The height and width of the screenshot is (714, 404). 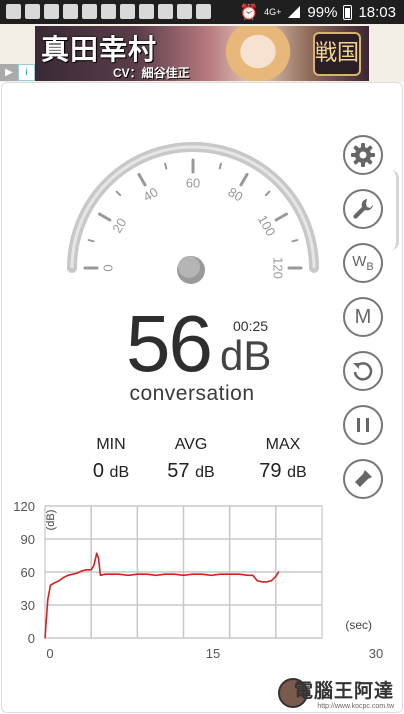 I want to click on white-balance-letter: W, so click(x=359, y=261).